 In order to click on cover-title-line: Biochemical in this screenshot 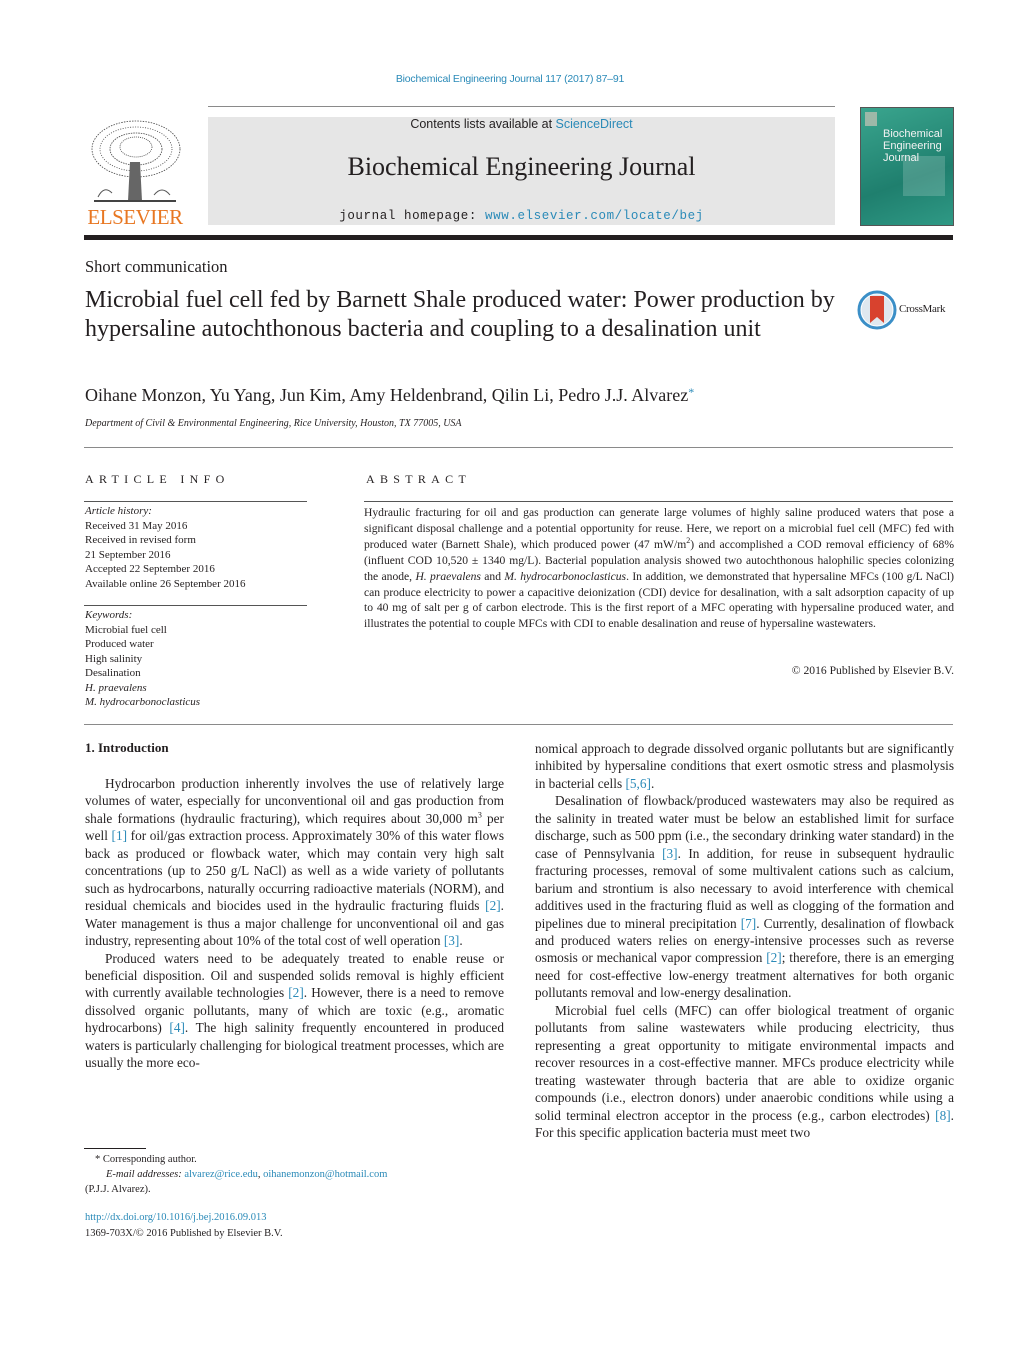, I will do `click(913, 134)`.